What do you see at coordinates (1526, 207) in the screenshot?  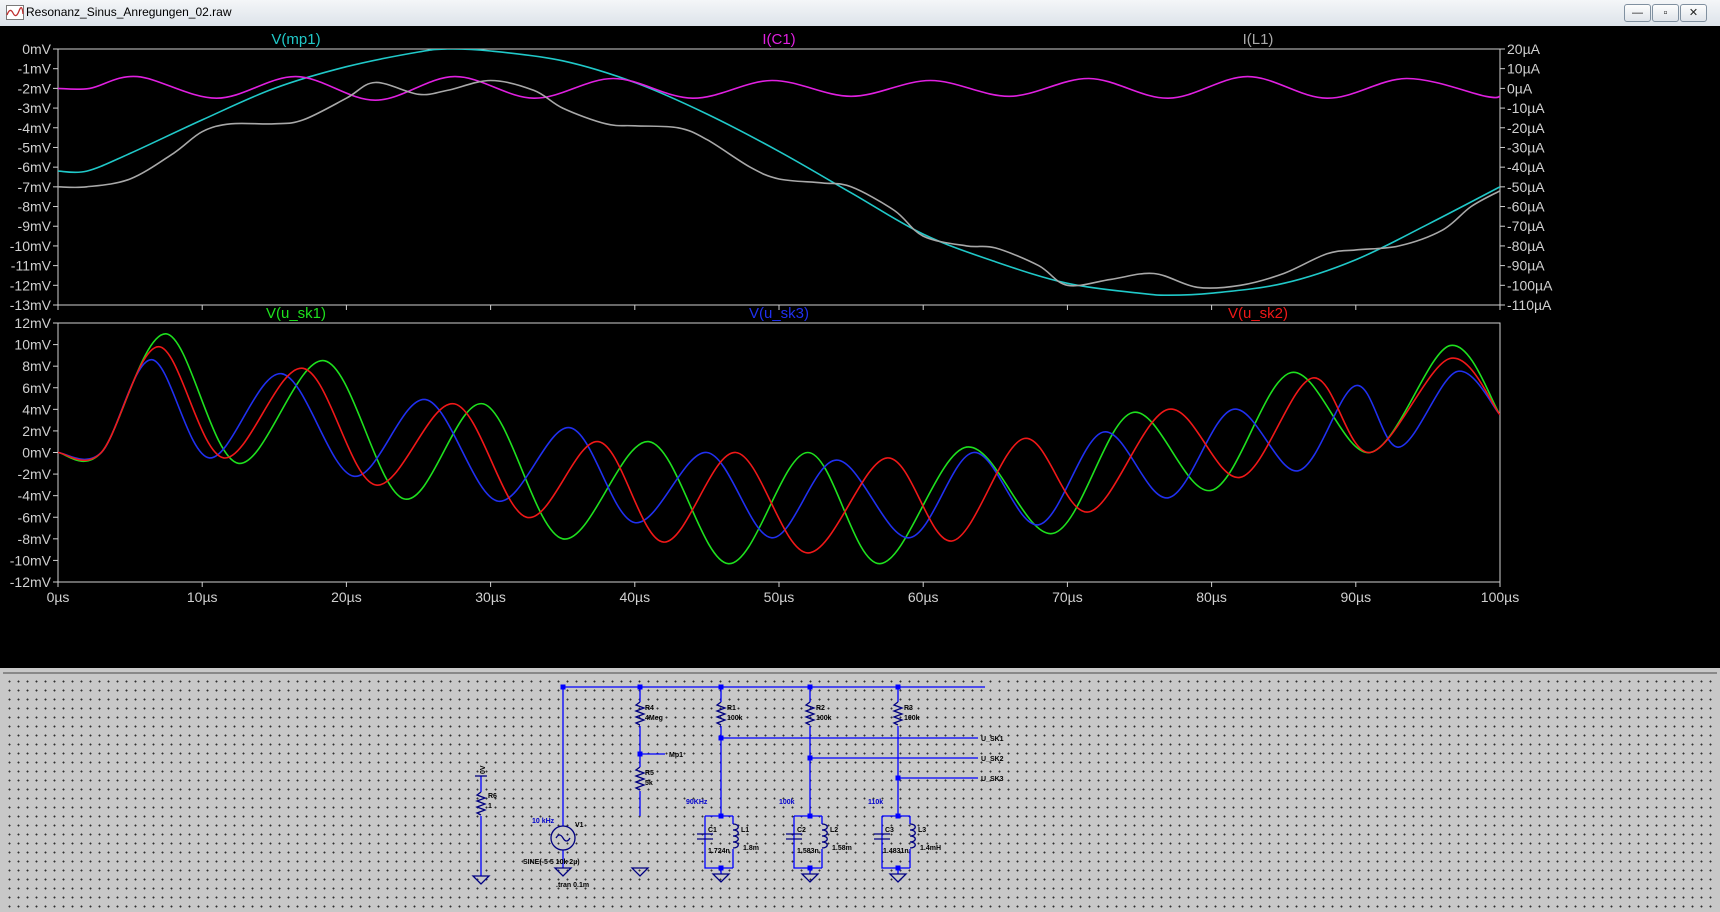 I see `y2-tick-label: -60µA` at bounding box center [1526, 207].